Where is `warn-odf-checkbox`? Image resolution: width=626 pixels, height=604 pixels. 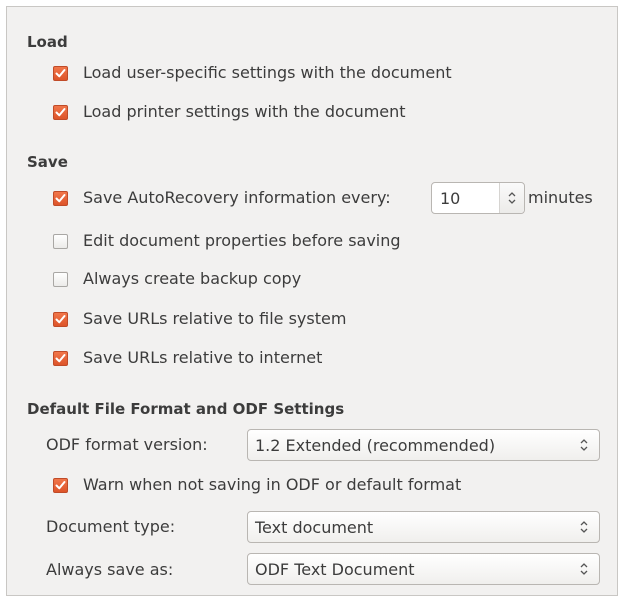 warn-odf-checkbox is located at coordinates (60, 485).